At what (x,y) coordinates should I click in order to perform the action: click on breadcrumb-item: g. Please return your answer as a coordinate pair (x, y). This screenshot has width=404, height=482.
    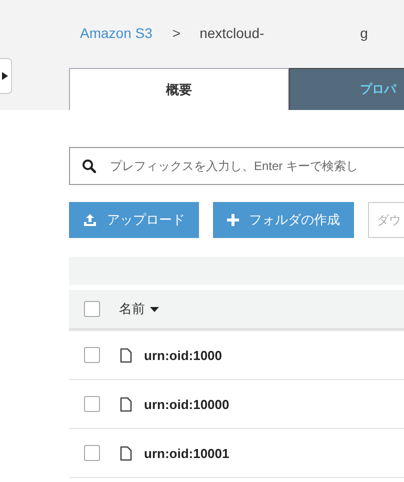
    Looking at the image, I should click on (364, 33).